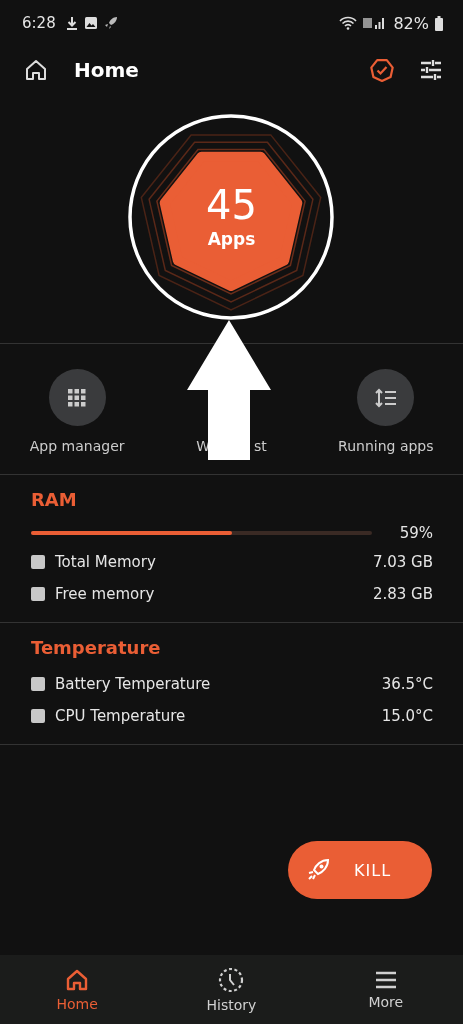 This screenshot has width=463, height=1024. I want to click on battery-percent: 82%, so click(411, 23).